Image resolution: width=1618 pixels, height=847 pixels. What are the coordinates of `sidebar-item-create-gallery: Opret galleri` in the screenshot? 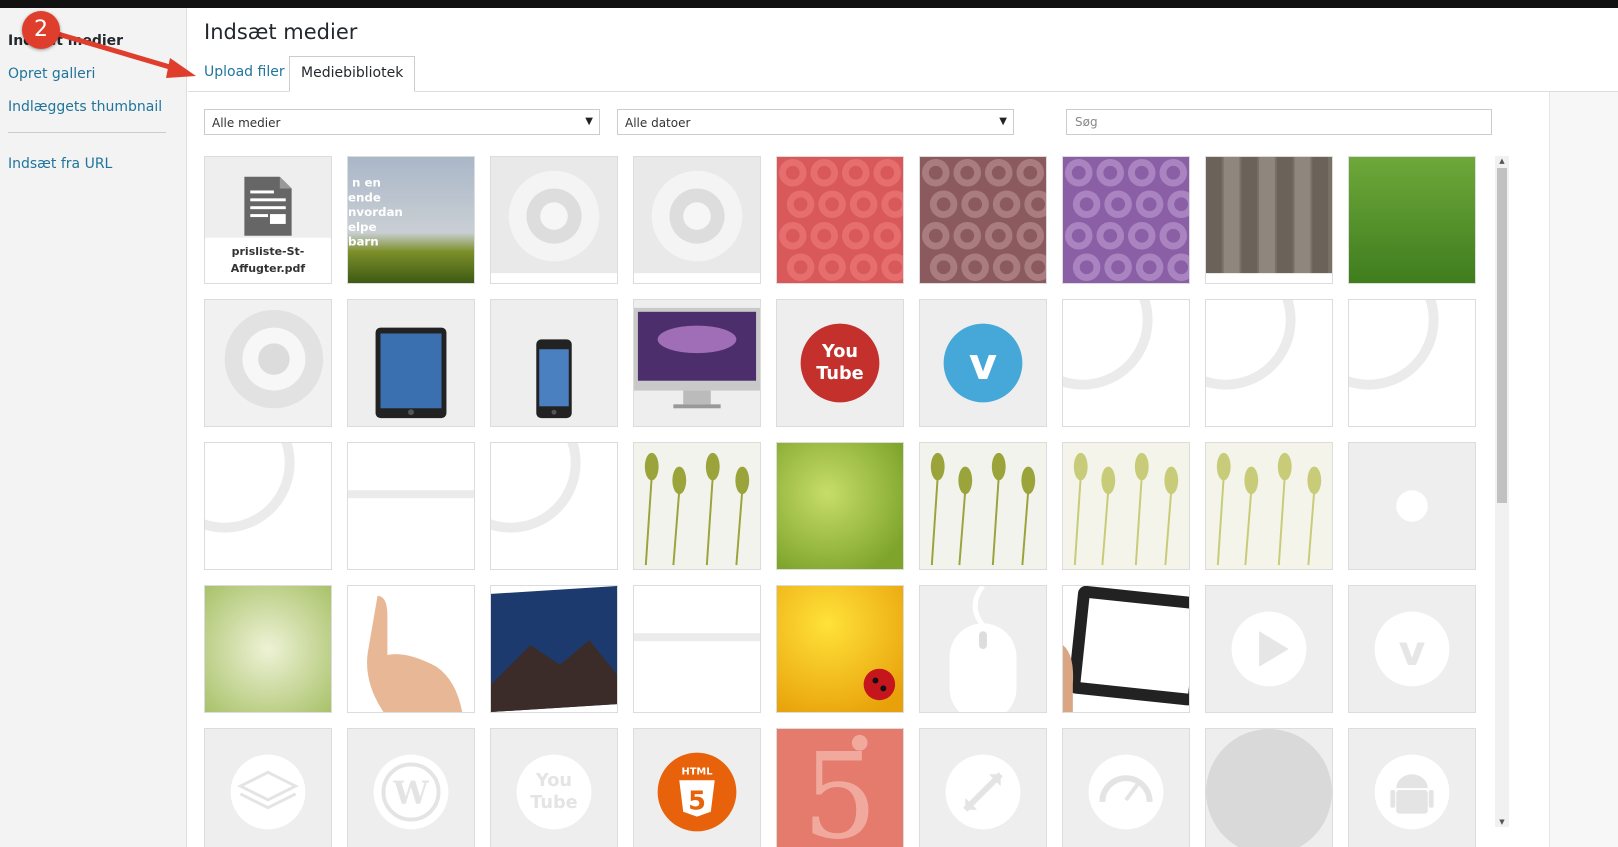 It's located at (51, 74).